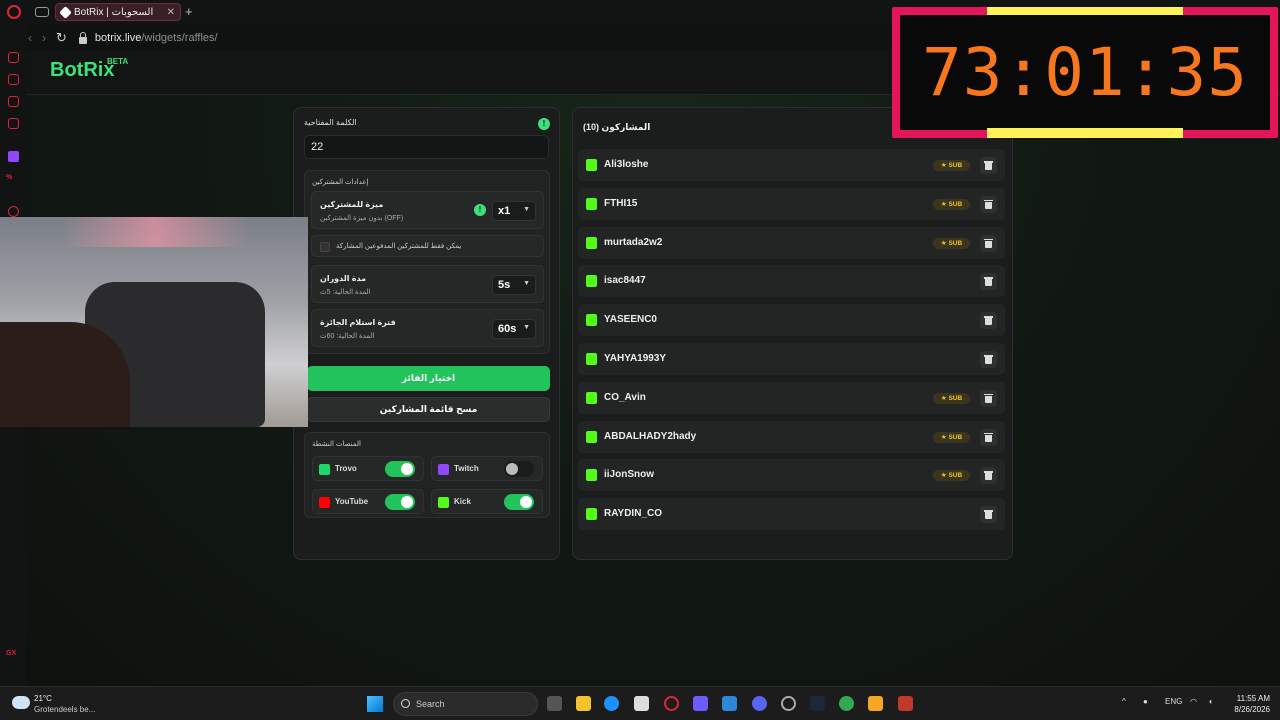 This screenshot has height=720, width=1280. I want to click on beta-badge: BETA, so click(118, 61).